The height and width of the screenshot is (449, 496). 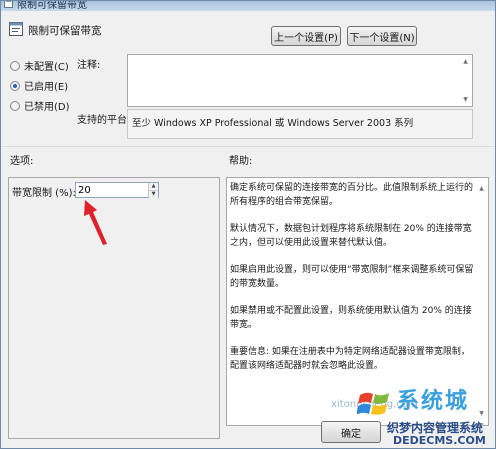 What do you see at coordinates (46, 87) in the screenshot?
I see `enabled-label: 已启用(E)` at bounding box center [46, 87].